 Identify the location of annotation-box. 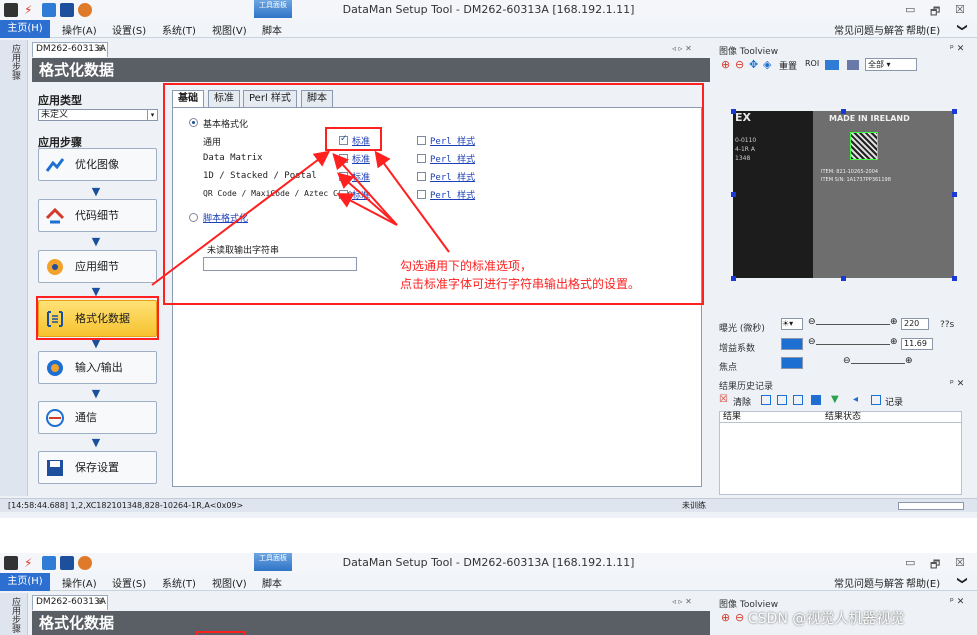
(221, 633).